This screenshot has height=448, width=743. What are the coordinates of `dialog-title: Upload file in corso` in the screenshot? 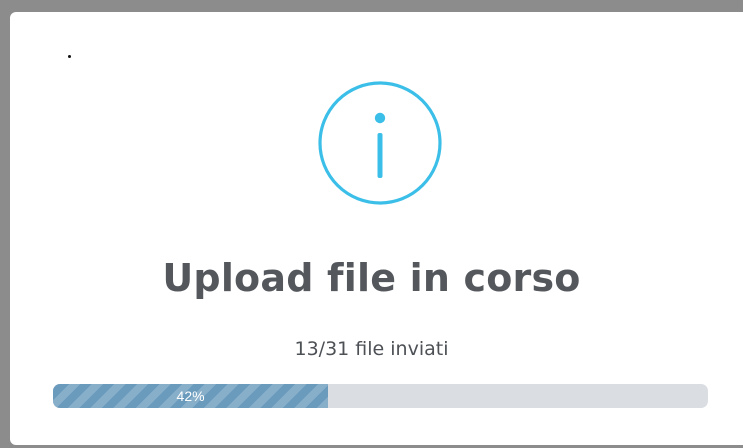 It's located at (371, 278).